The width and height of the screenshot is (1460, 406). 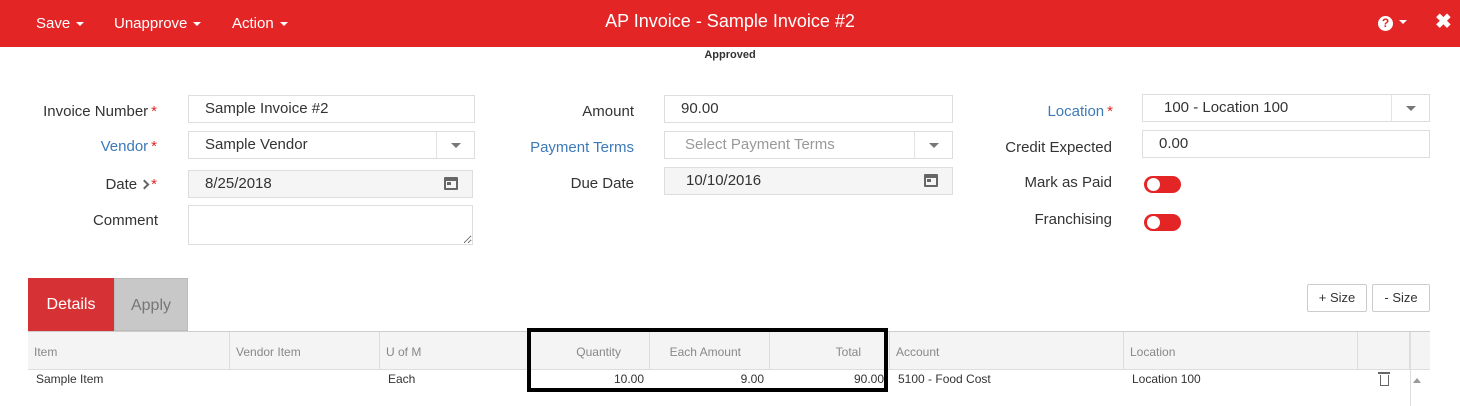 What do you see at coordinates (710, 351) in the screenshot?
I see `column-header-each-amount: Each Amount` at bounding box center [710, 351].